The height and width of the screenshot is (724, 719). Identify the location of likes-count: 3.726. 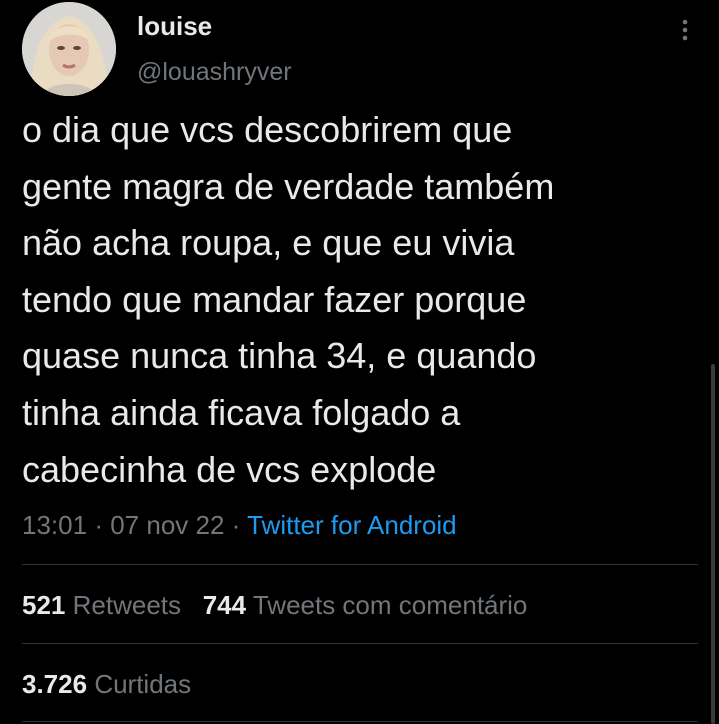
(55, 684).